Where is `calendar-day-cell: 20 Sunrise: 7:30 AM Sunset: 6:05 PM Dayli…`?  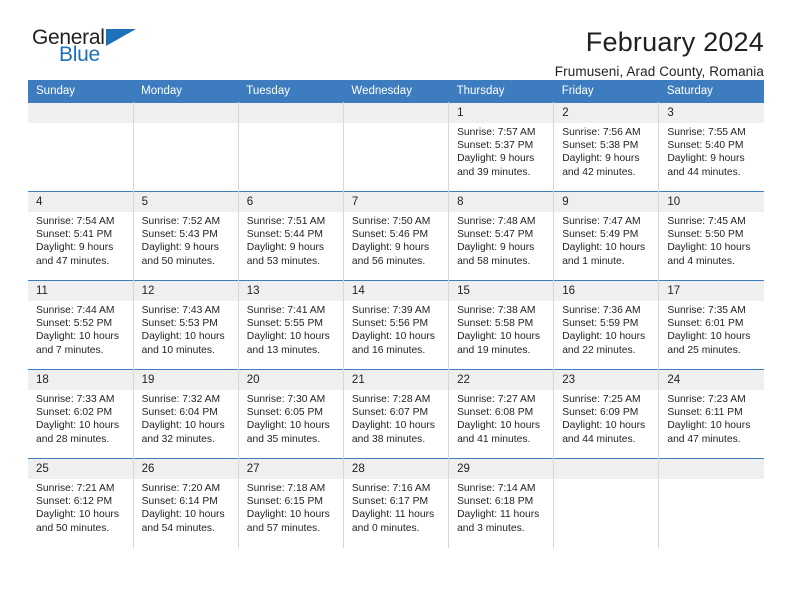 calendar-day-cell: 20 Sunrise: 7:30 AM Sunset: 6:05 PM Dayli… is located at coordinates (290, 414).